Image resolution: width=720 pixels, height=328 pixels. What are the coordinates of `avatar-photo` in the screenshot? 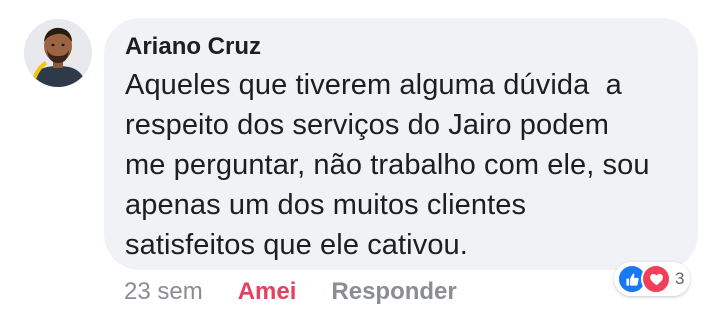 It's located at (58, 53).